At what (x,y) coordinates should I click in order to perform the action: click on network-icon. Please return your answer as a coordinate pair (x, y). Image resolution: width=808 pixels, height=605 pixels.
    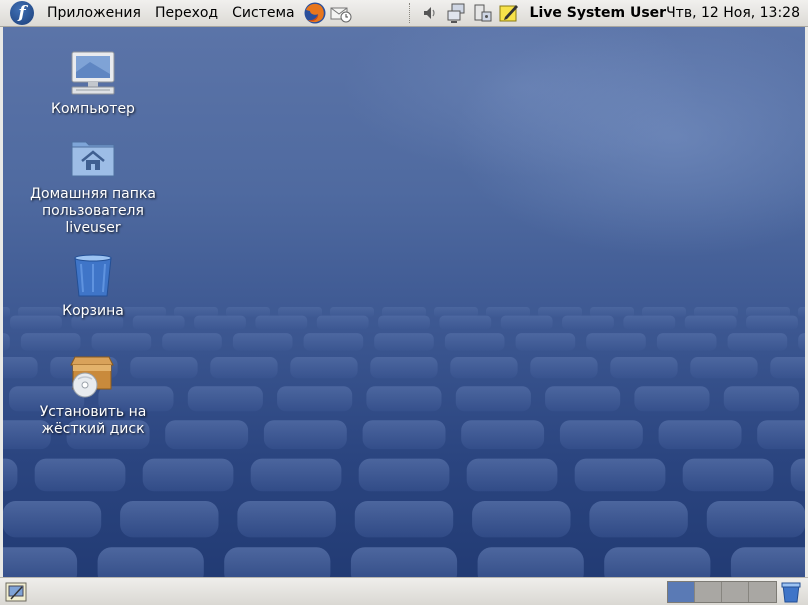
    Looking at the image, I should click on (457, 13).